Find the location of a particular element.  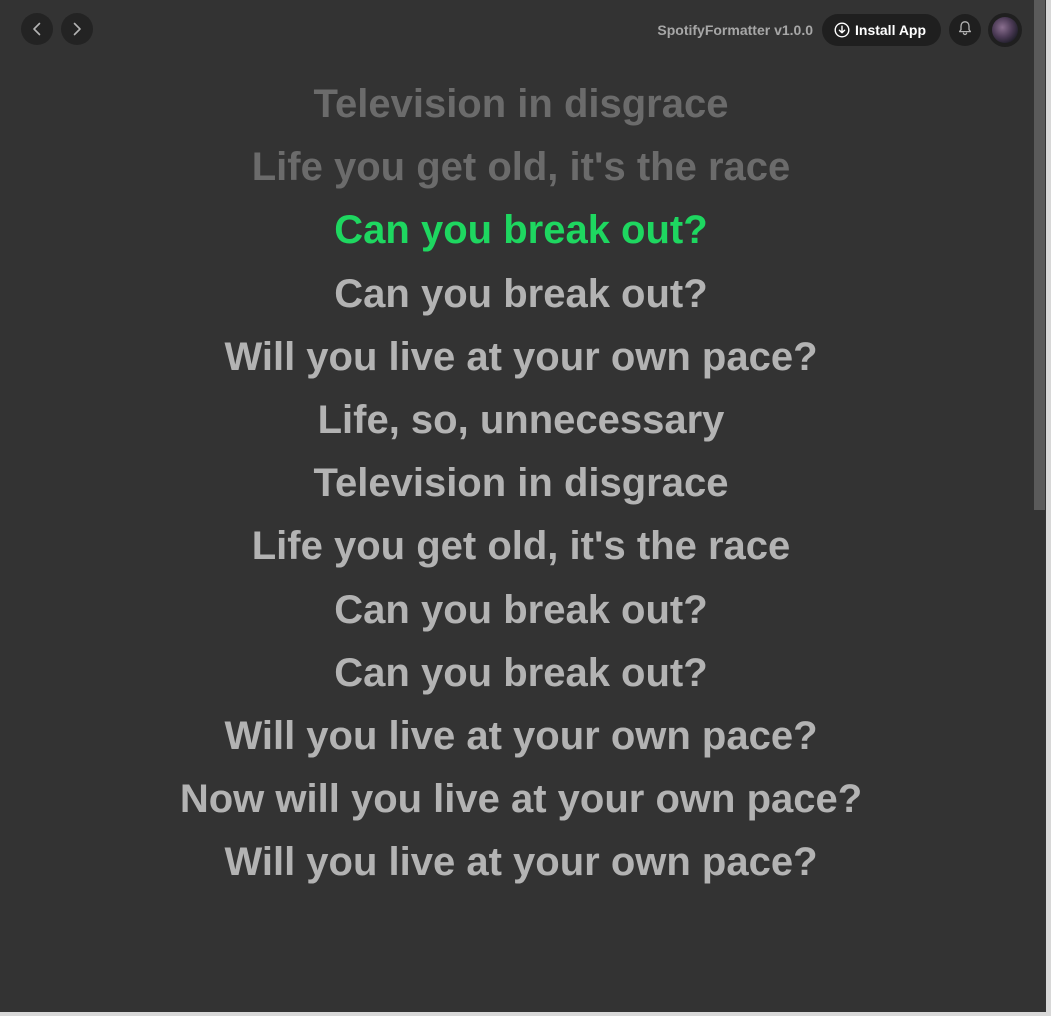

lyric-line-active: Can you break out? is located at coordinates (521, 230).